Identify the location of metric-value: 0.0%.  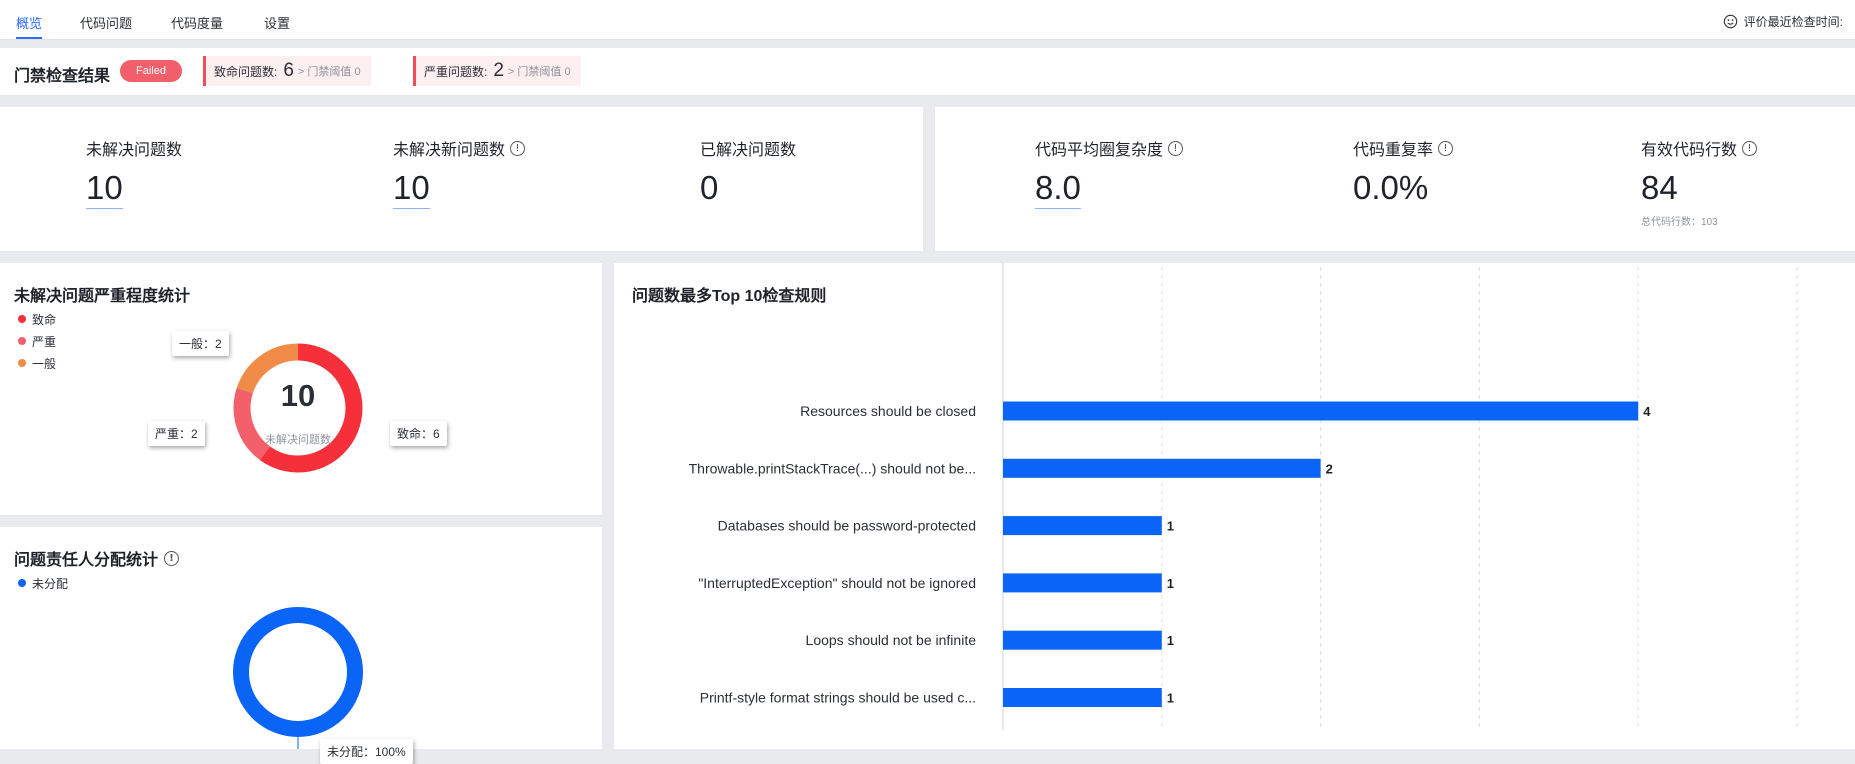
(1391, 187).